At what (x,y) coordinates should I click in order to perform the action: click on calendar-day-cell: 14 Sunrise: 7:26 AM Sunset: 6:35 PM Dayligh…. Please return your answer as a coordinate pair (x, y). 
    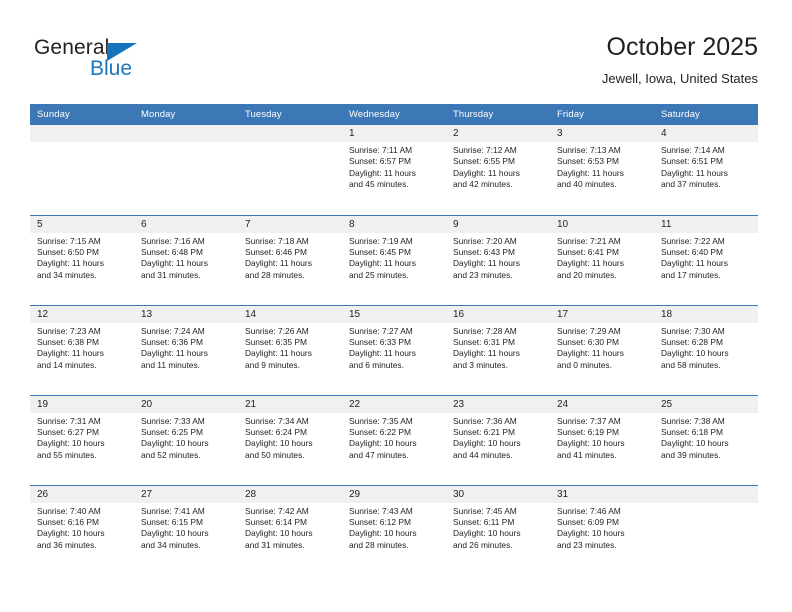
    Looking at the image, I should click on (290, 349).